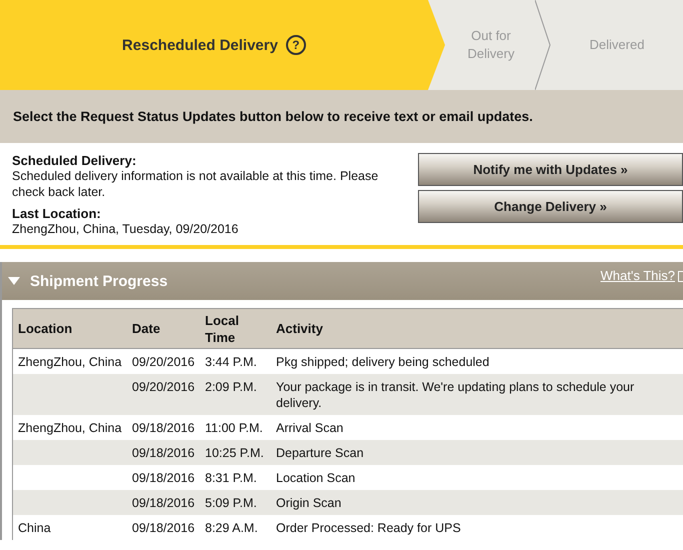  What do you see at coordinates (235, 361) in the screenshot?
I see `table-cell: 3:44 P.M.` at bounding box center [235, 361].